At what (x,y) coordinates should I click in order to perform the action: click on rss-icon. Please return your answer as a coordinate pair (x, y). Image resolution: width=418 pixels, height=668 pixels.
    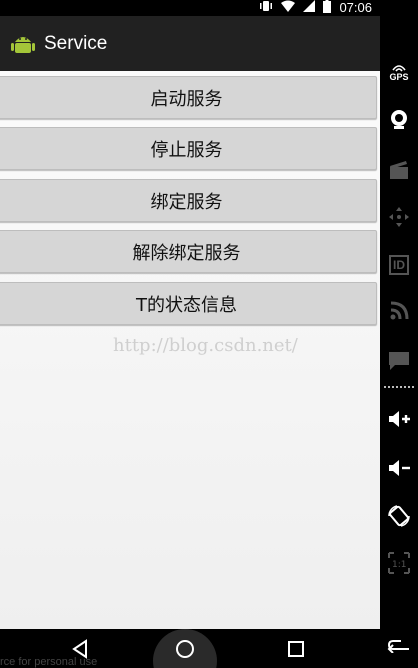
    Looking at the image, I should click on (399, 311).